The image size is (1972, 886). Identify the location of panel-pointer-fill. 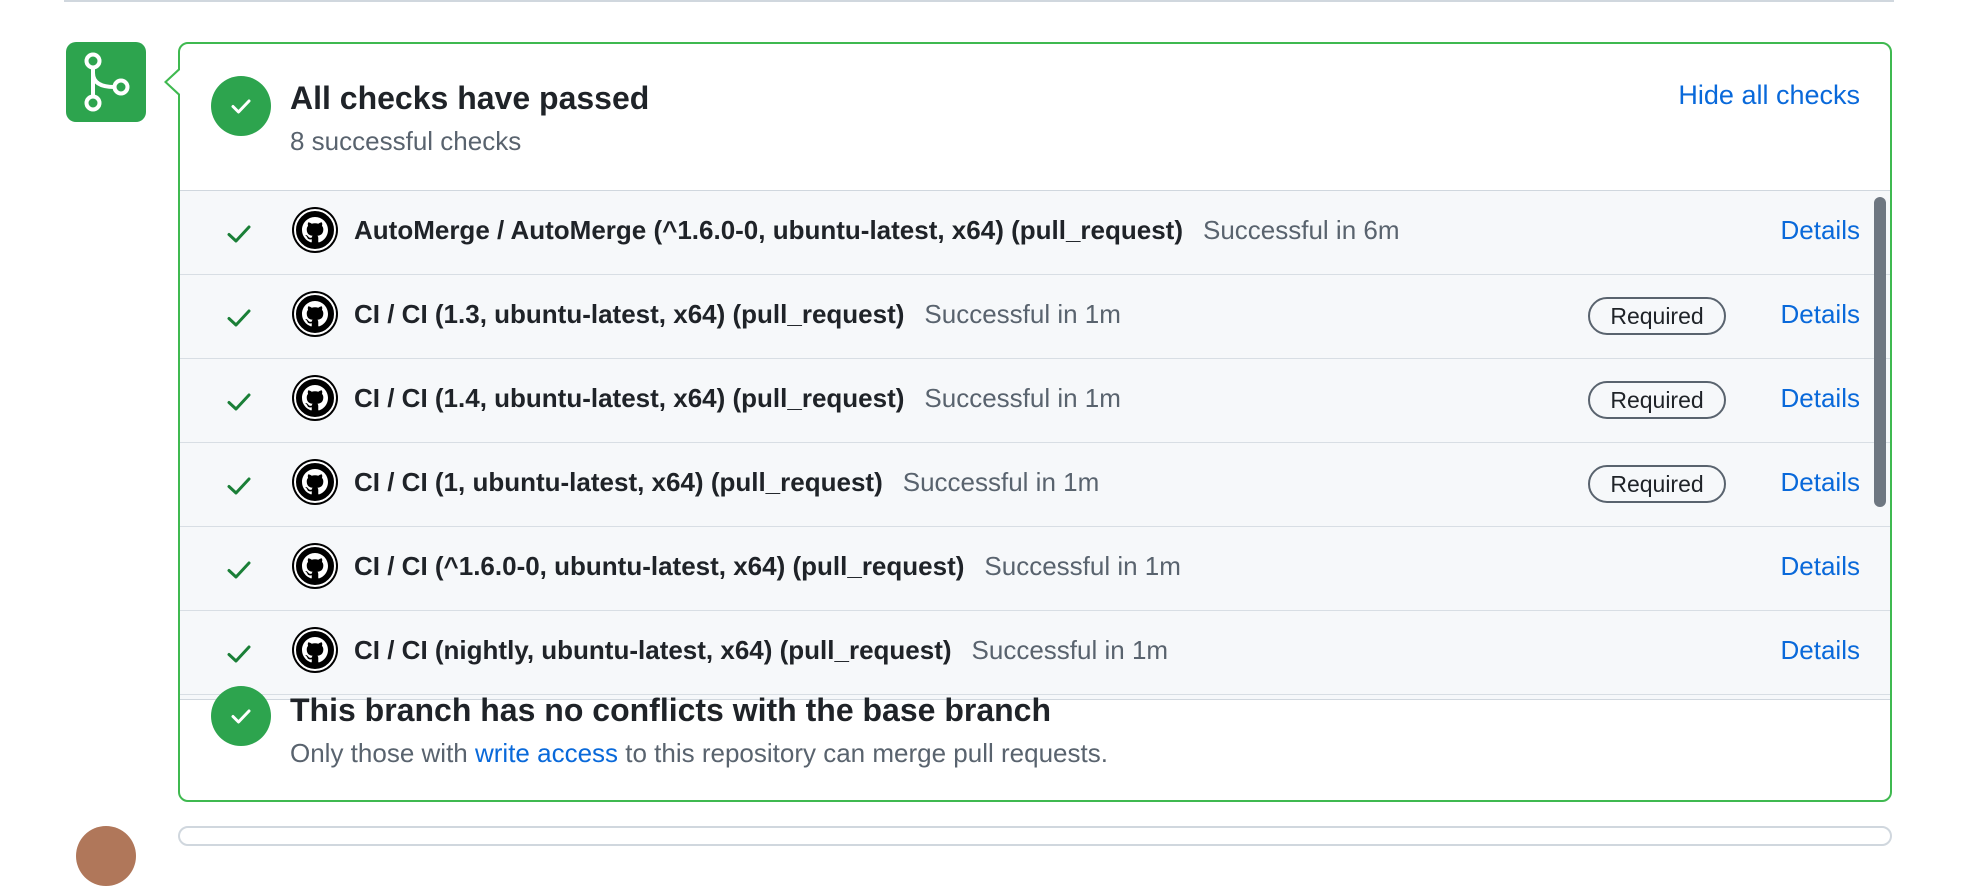
(173, 82).